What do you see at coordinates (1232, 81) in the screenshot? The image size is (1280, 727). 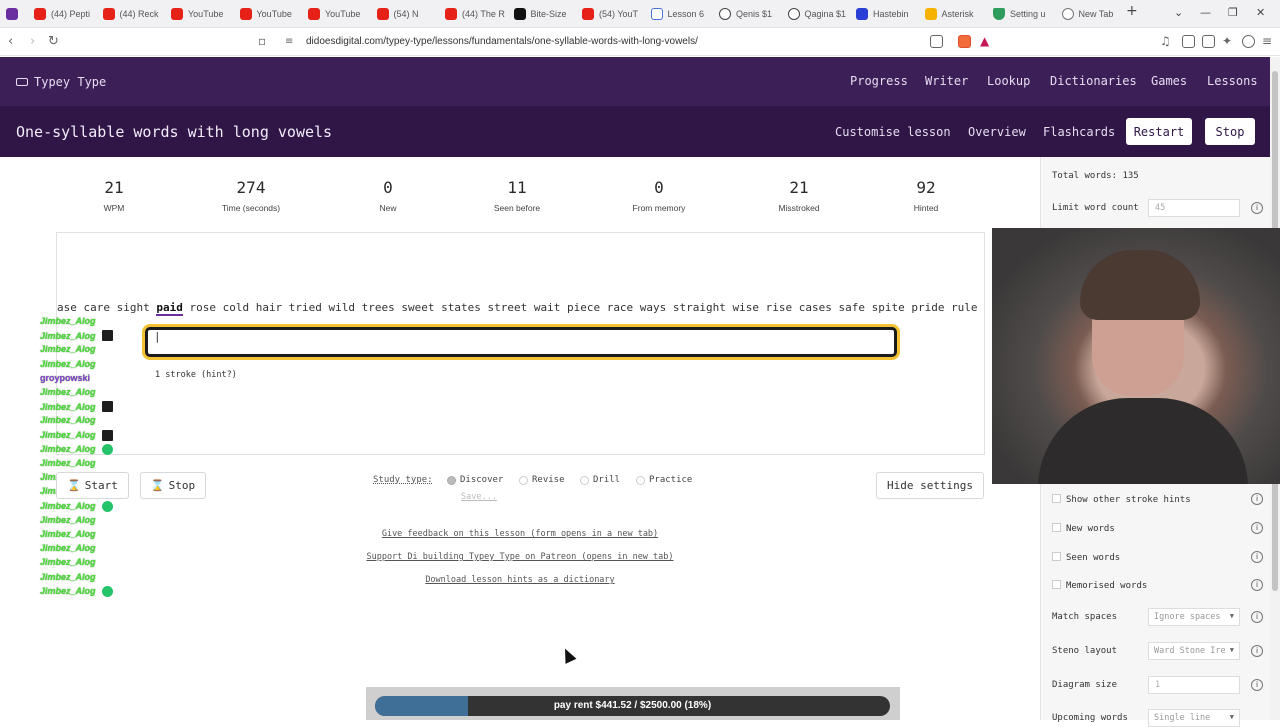 I see `nav-lessons: Lessons` at bounding box center [1232, 81].